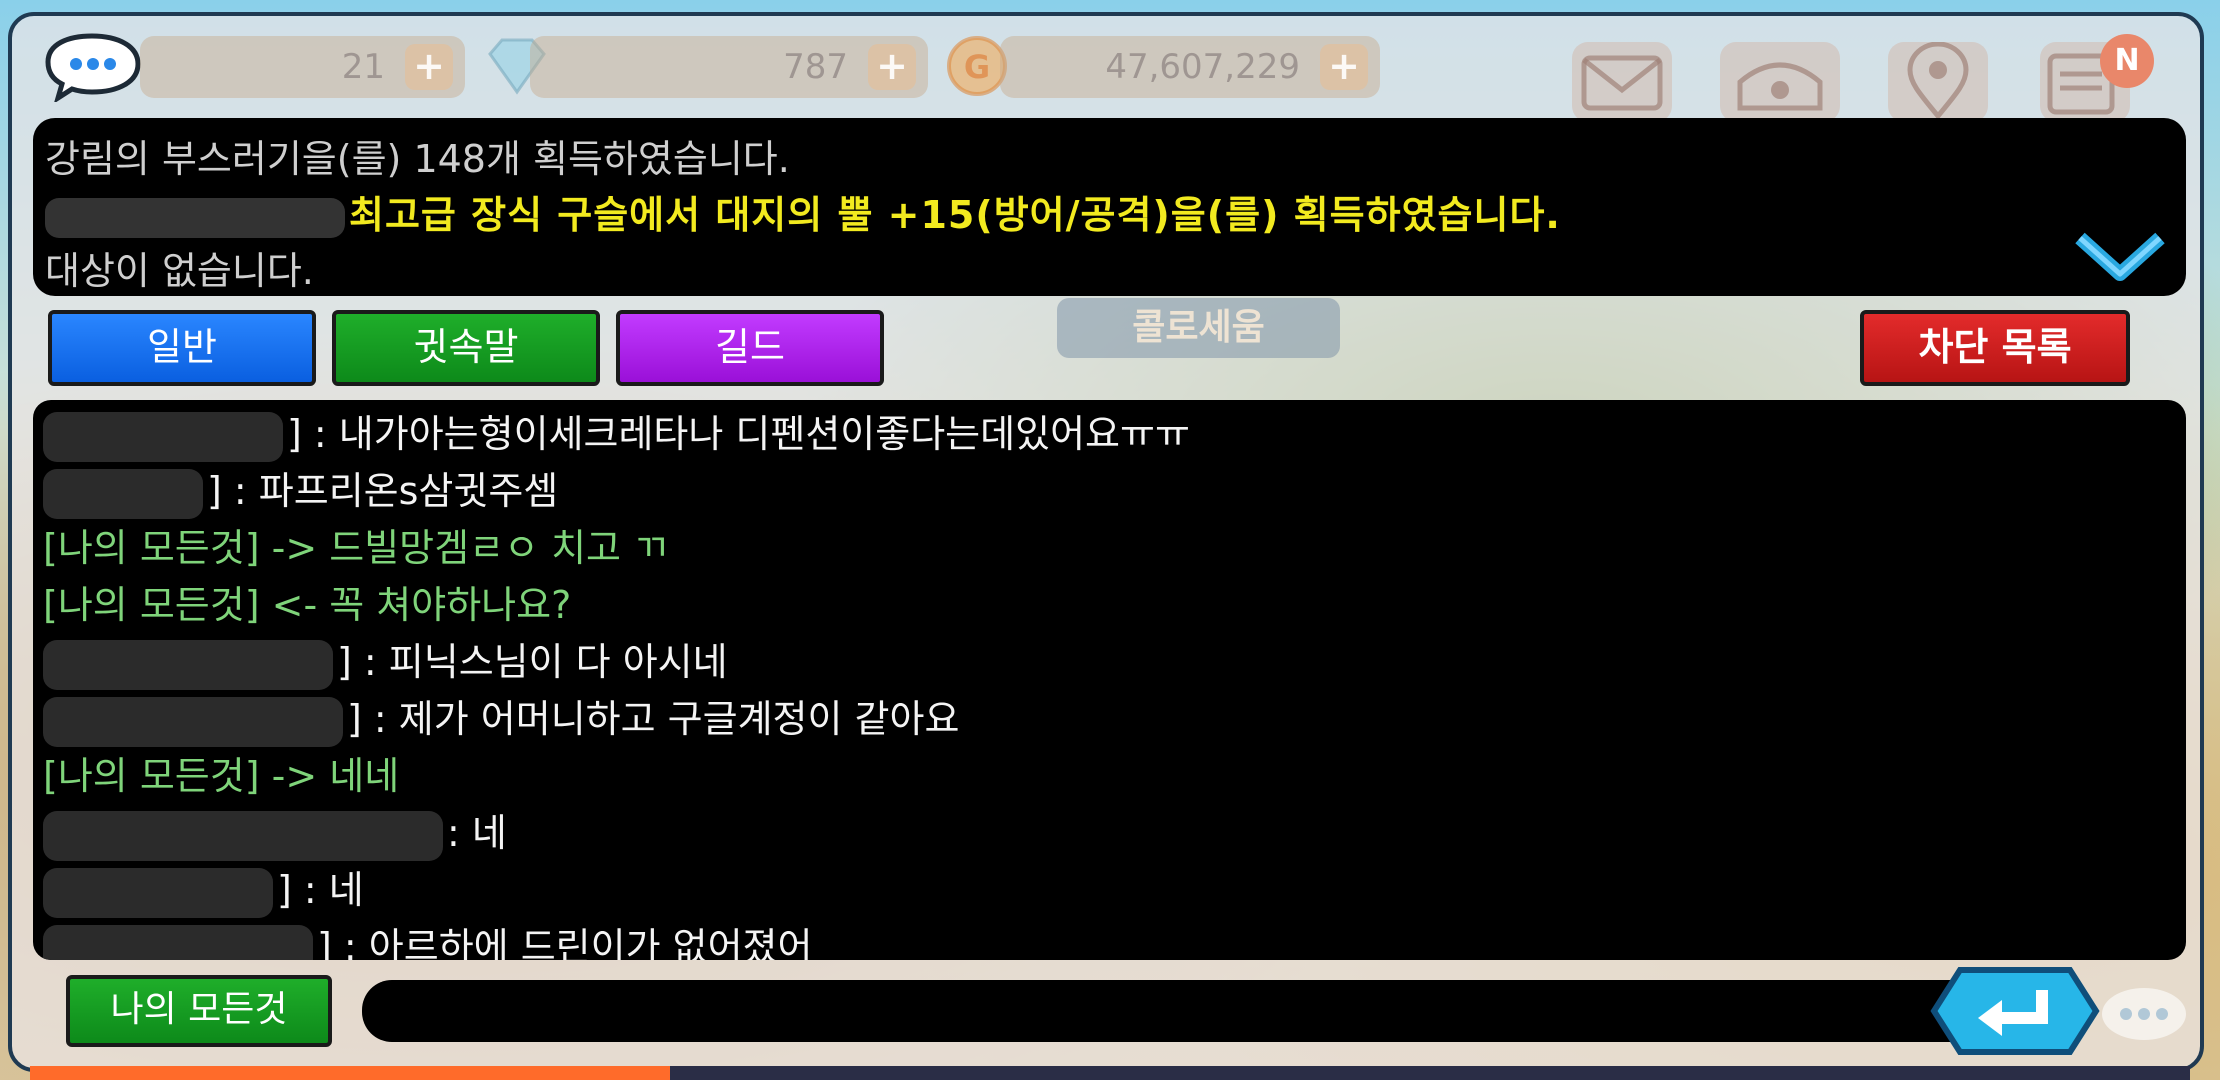 This screenshot has height=1080, width=2220. I want to click on tab-guild: 길드, so click(750, 348).